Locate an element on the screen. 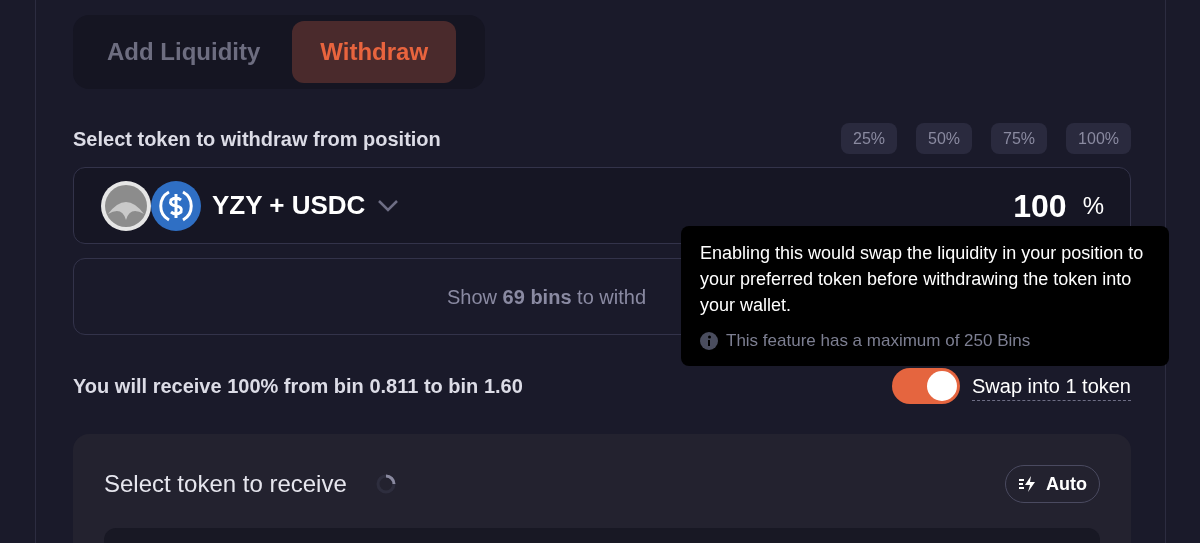 The image size is (1200, 543). percent-chip: 50% is located at coordinates (944, 138).